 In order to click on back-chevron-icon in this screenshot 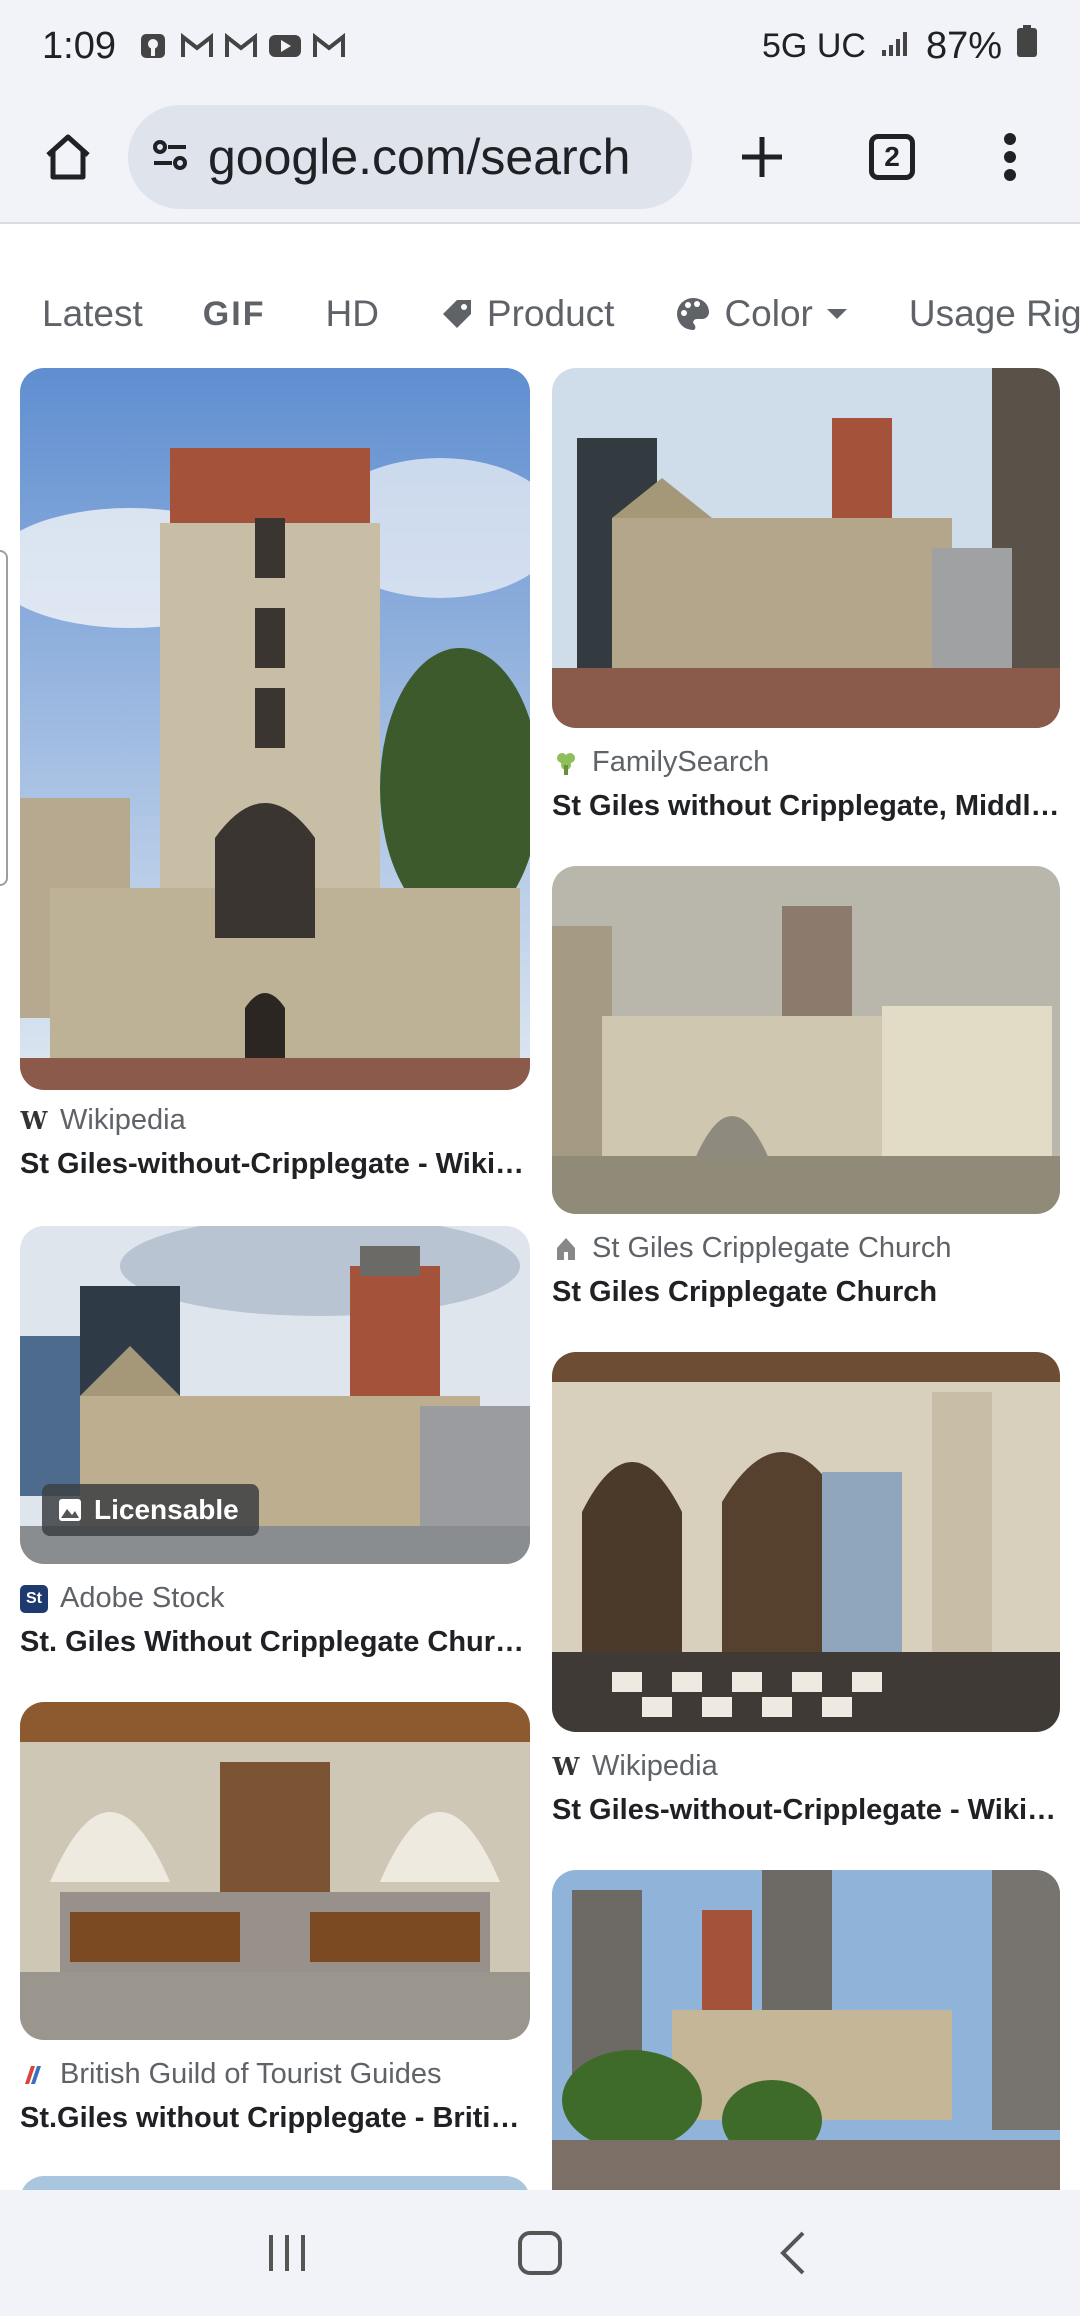, I will do `click(792, 2253)`.